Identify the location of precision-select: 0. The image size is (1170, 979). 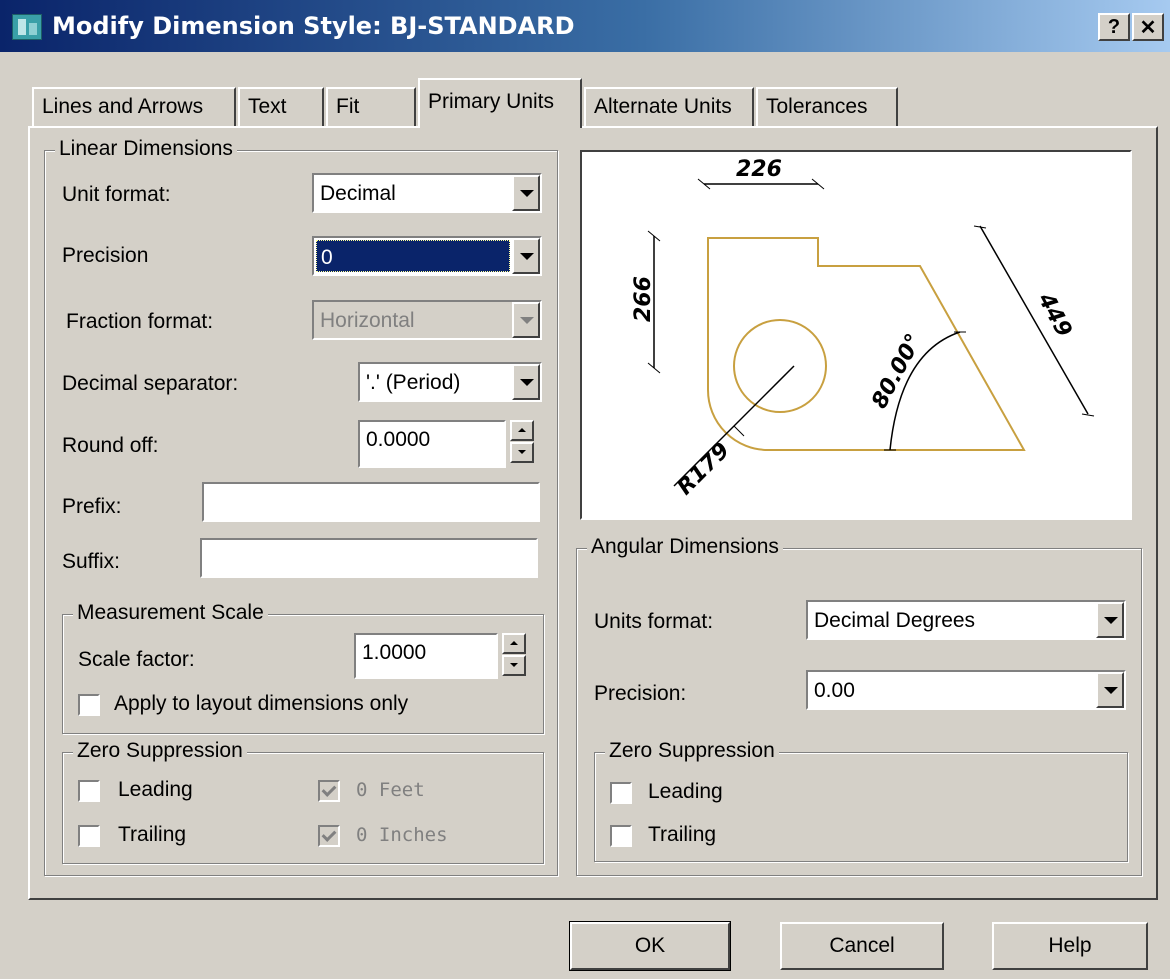
(427, 256).